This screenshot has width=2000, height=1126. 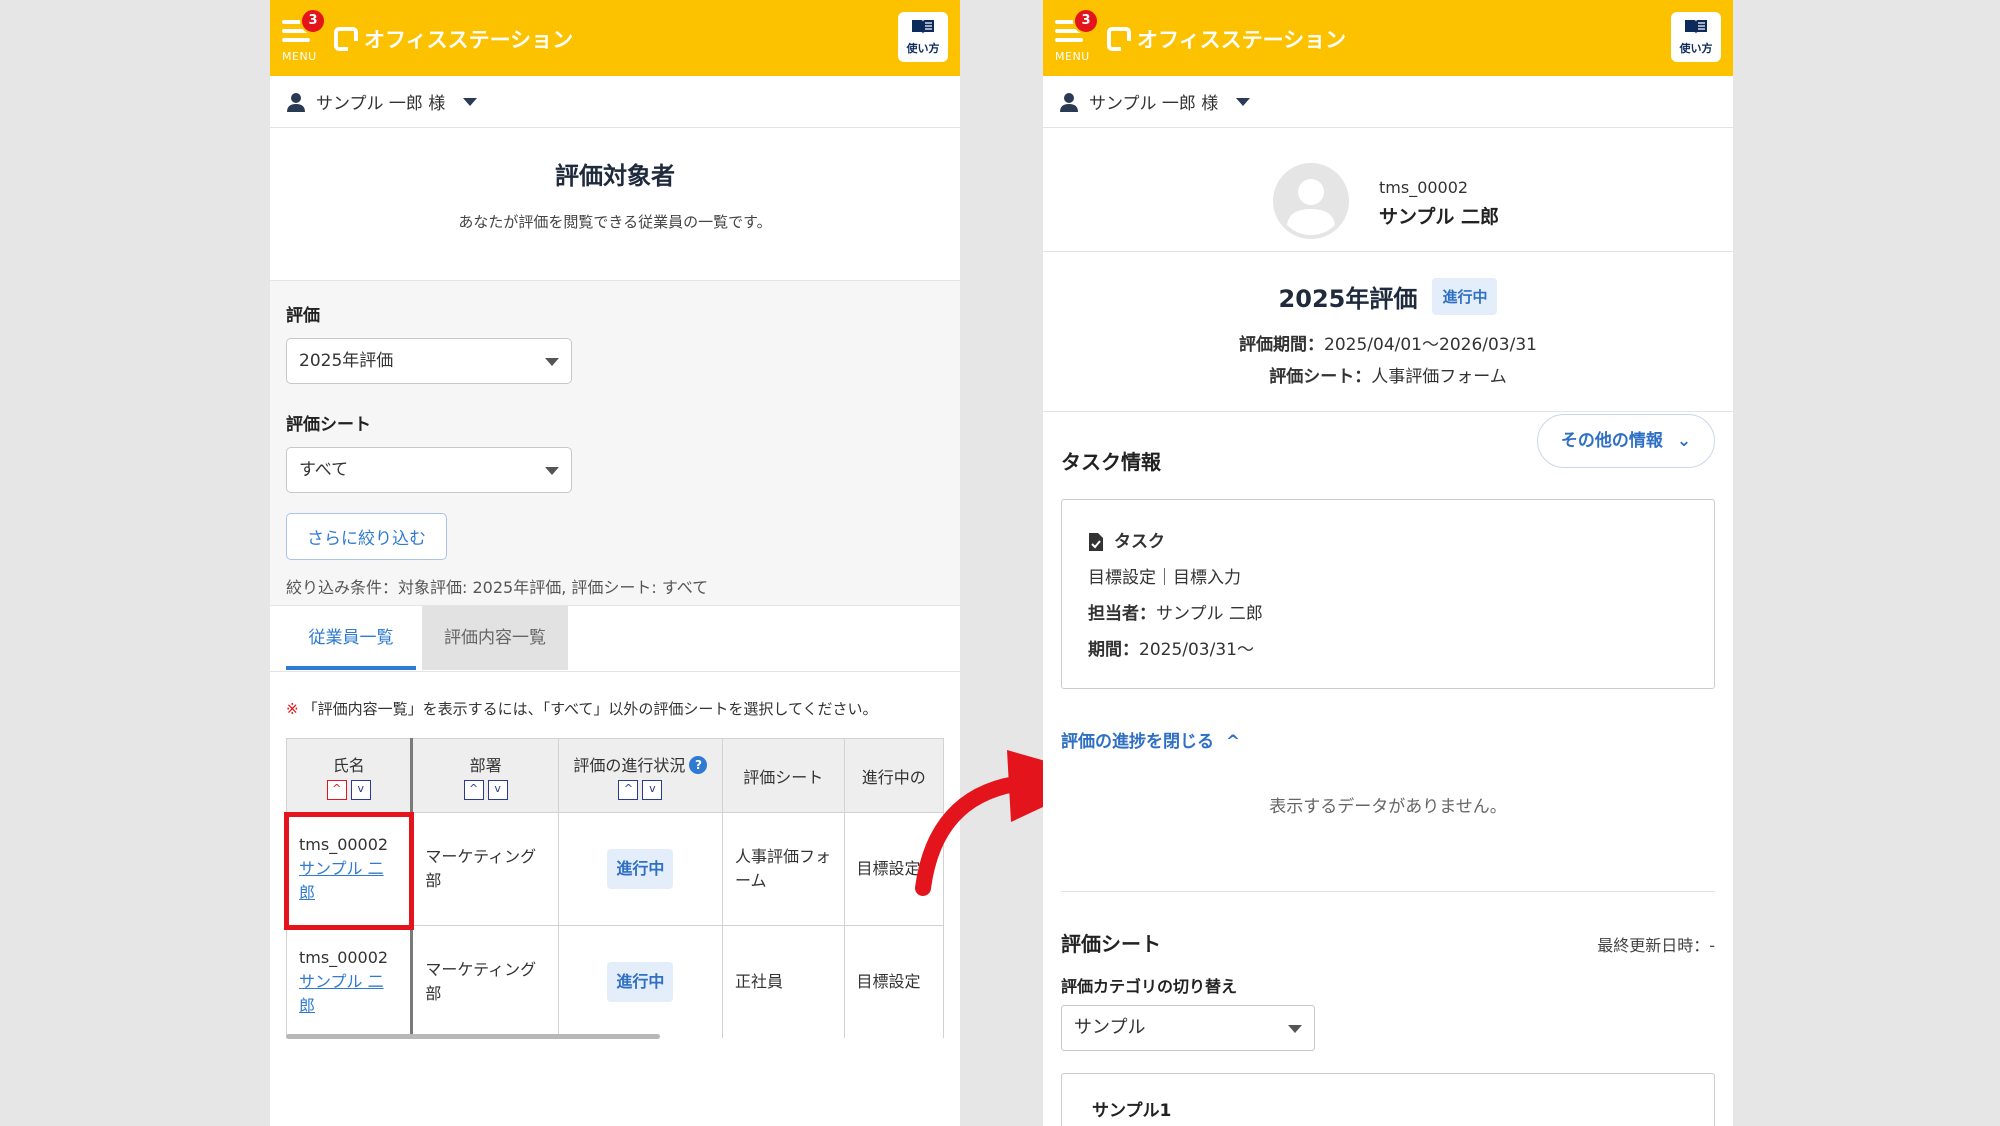 I want to click on last-updated: 最終更新日時：-, so click(x=1656, y=945).